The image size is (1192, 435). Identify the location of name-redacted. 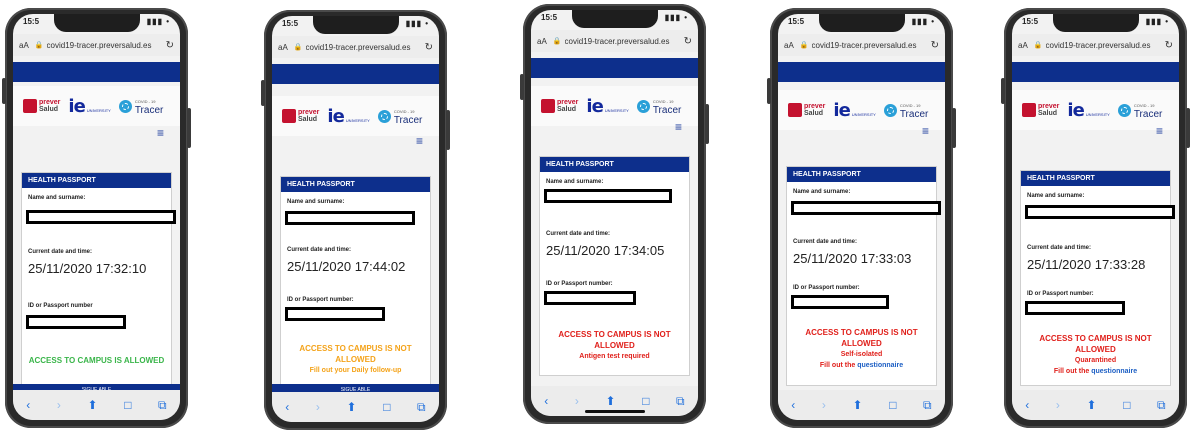
(1100, 212).